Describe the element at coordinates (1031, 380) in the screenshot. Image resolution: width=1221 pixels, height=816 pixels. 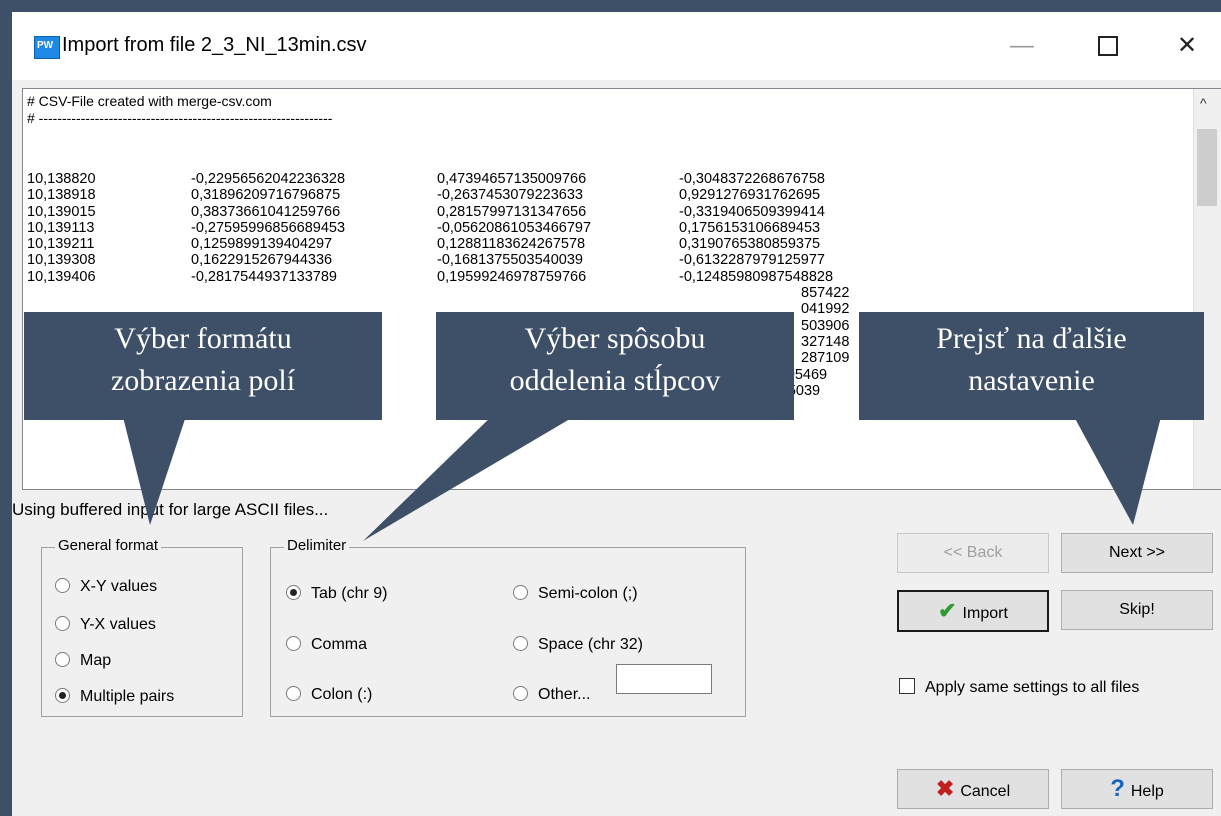
I see `callout-next-line2: nastavenie` at that location.